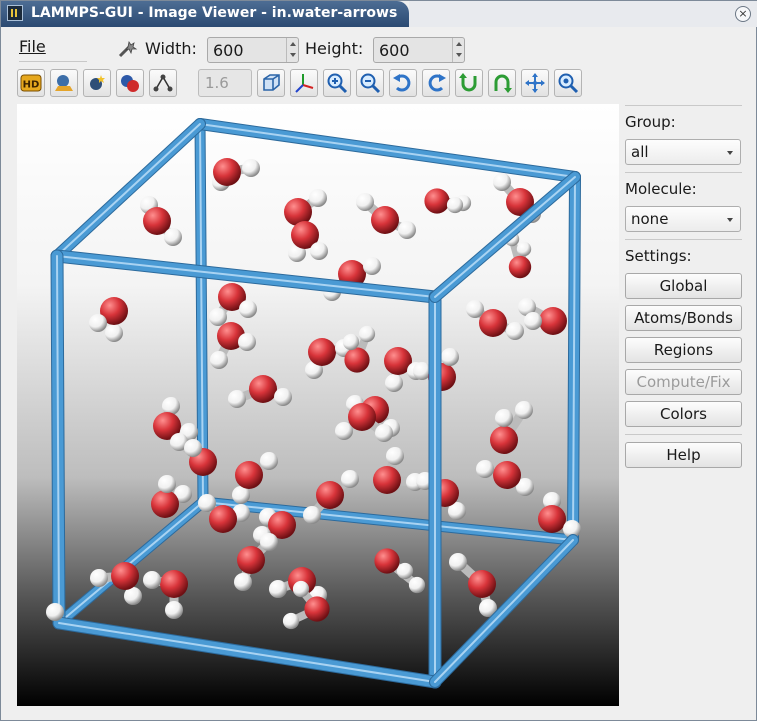 The image size is (757, 721). I want to click on zoom-out-button, so click(370, 83).